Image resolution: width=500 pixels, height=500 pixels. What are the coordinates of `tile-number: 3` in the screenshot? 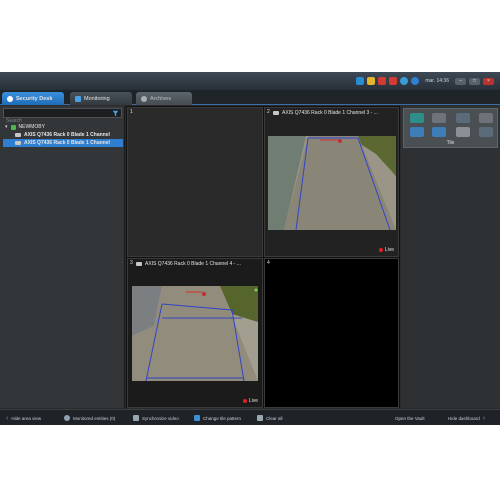 It's located at (131, 263).